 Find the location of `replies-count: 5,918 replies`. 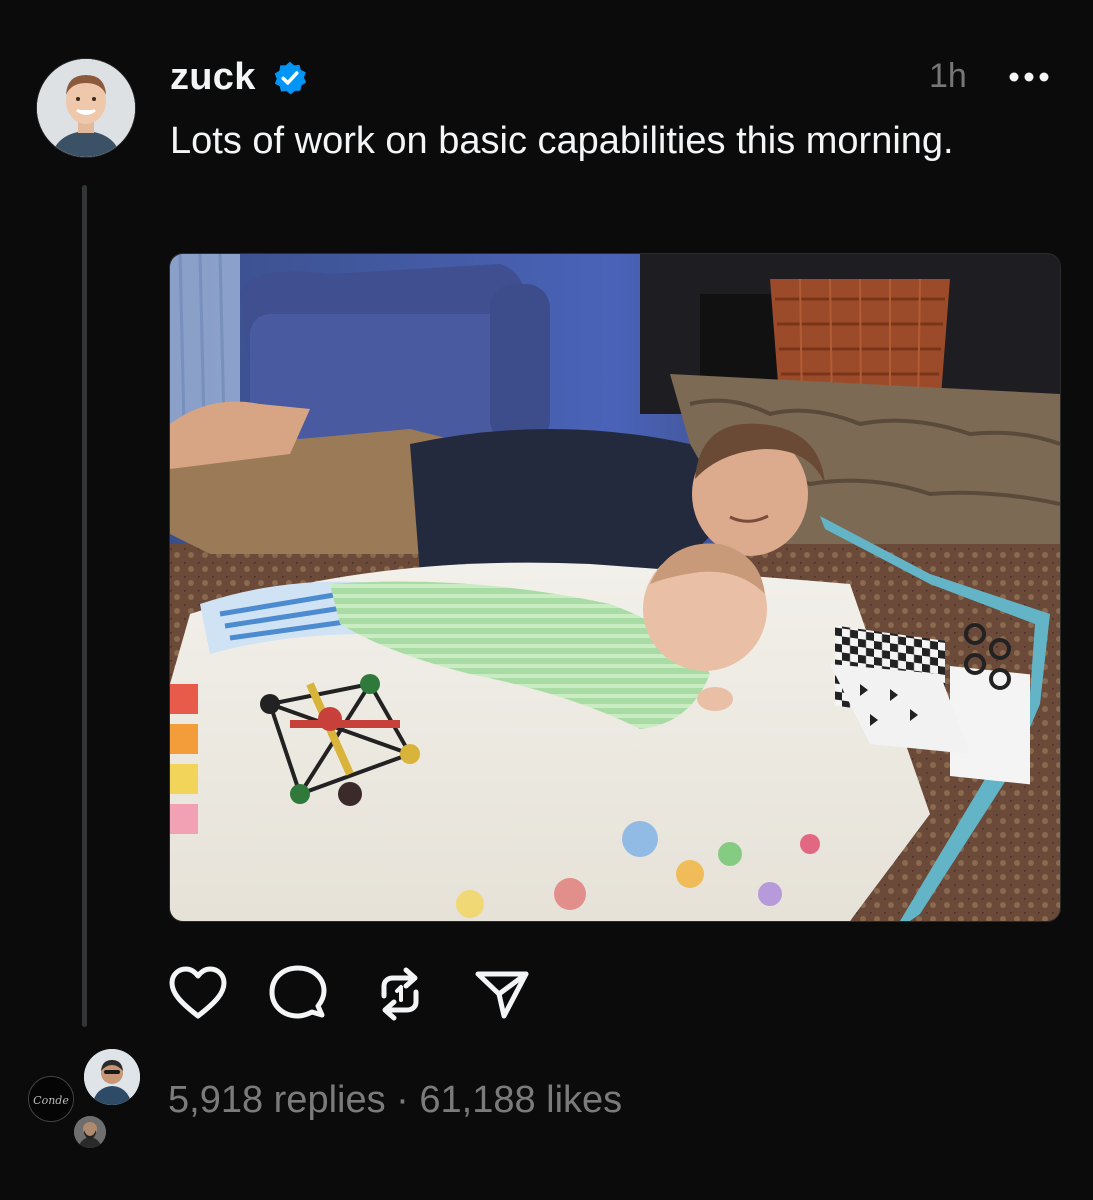

replies-count: 5,918 replies is located at coordinates (277, 1100).